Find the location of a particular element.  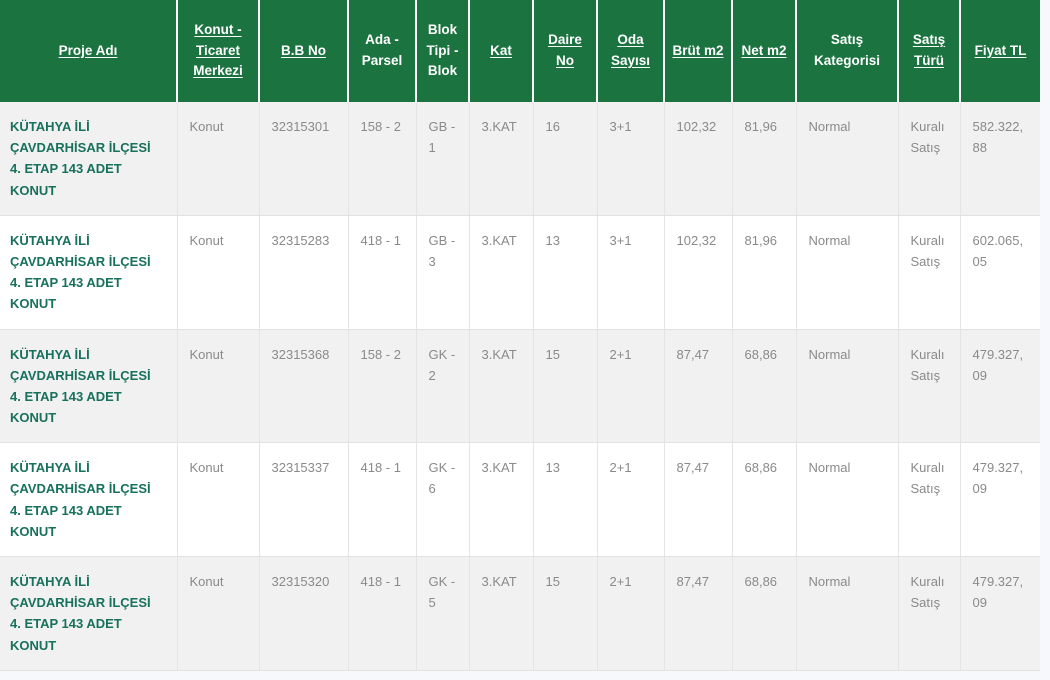

column-header-daire-no: Daire No is located at coordinates (565, 51).